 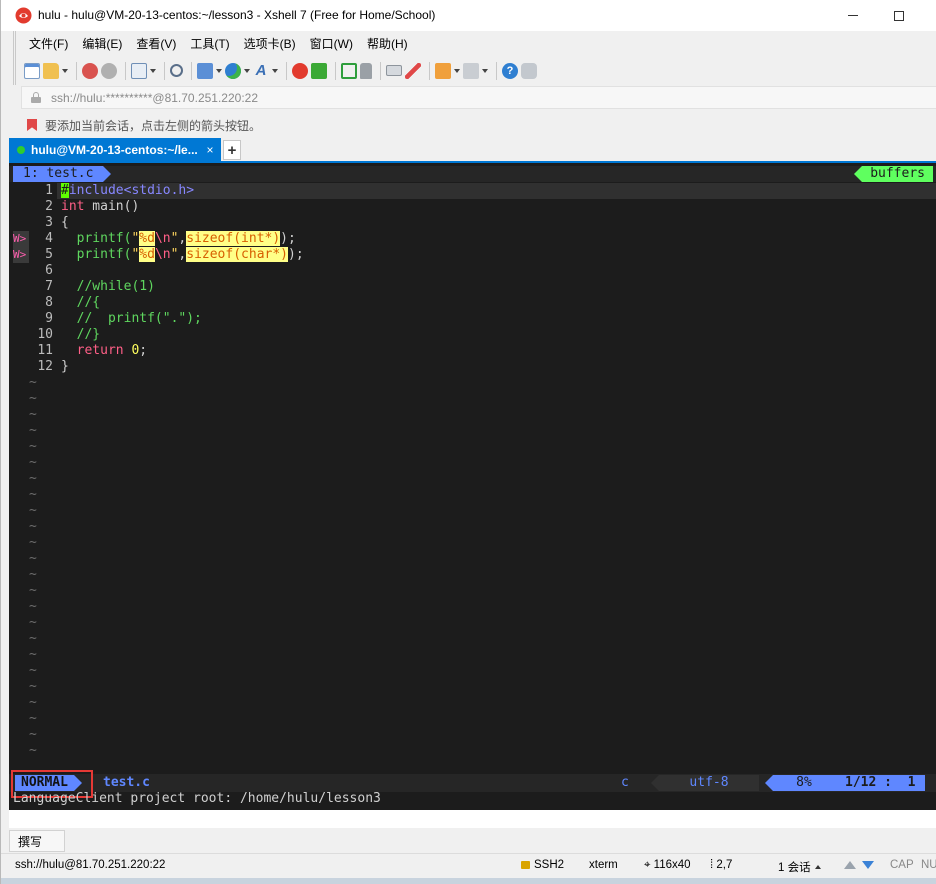 What do you see at coordinates (49, 270) in the screenshot?
I see `line-number: 6` at bounding box center [49, 270].